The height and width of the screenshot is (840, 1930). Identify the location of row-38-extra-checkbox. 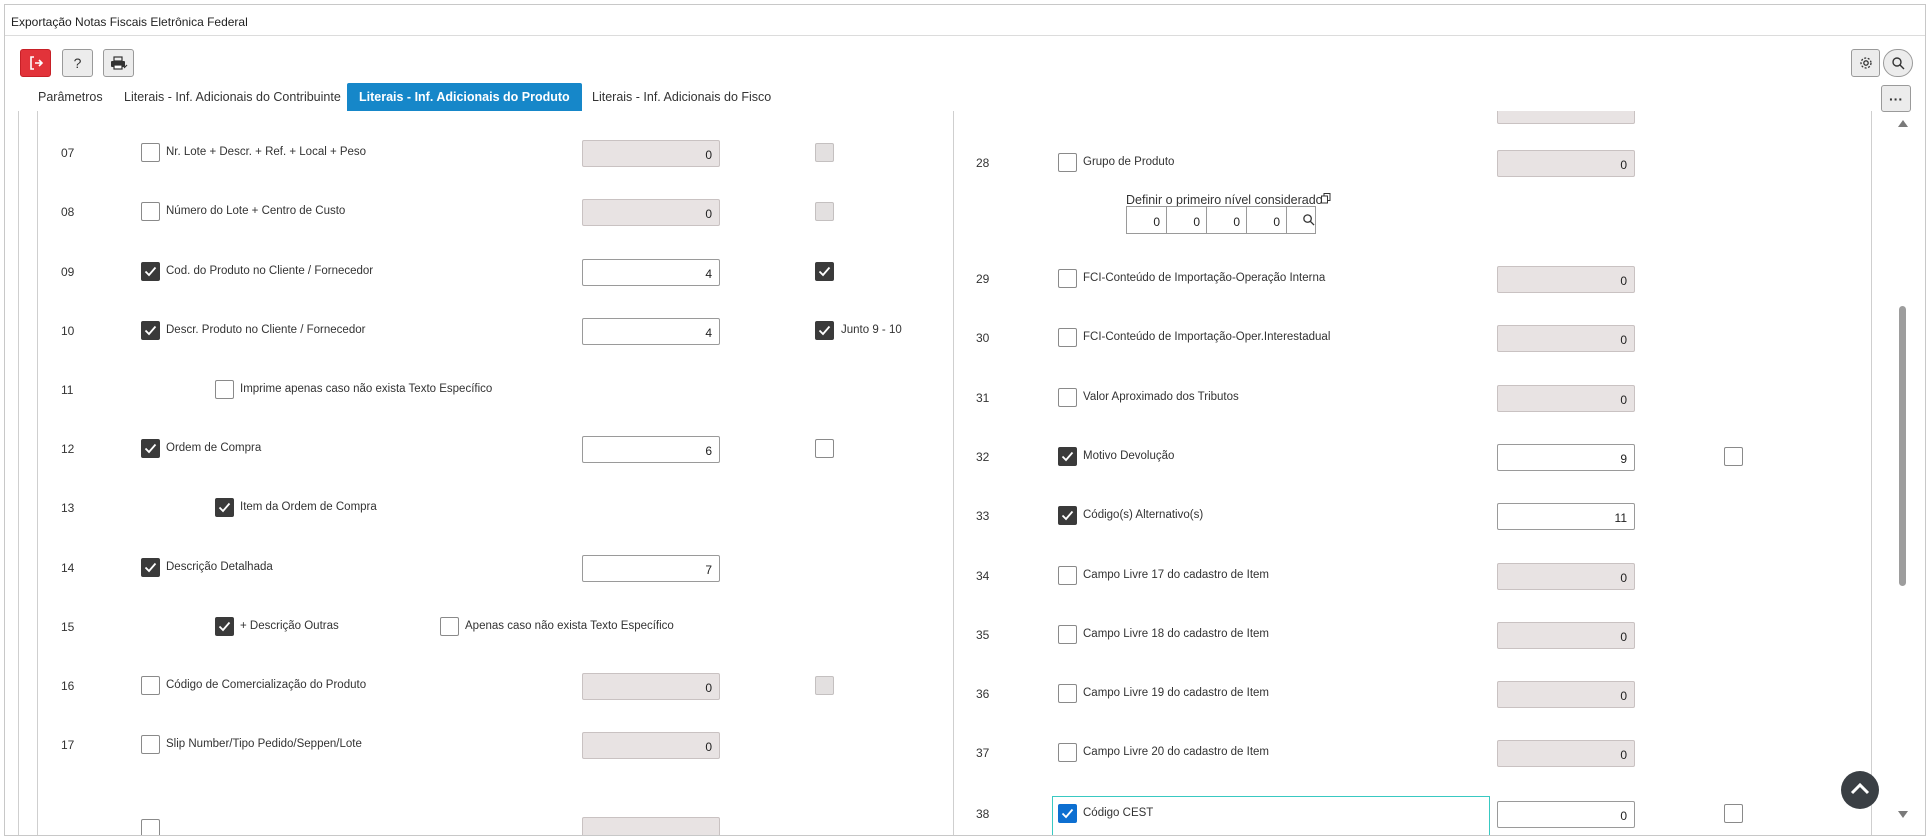
(1733, 813).